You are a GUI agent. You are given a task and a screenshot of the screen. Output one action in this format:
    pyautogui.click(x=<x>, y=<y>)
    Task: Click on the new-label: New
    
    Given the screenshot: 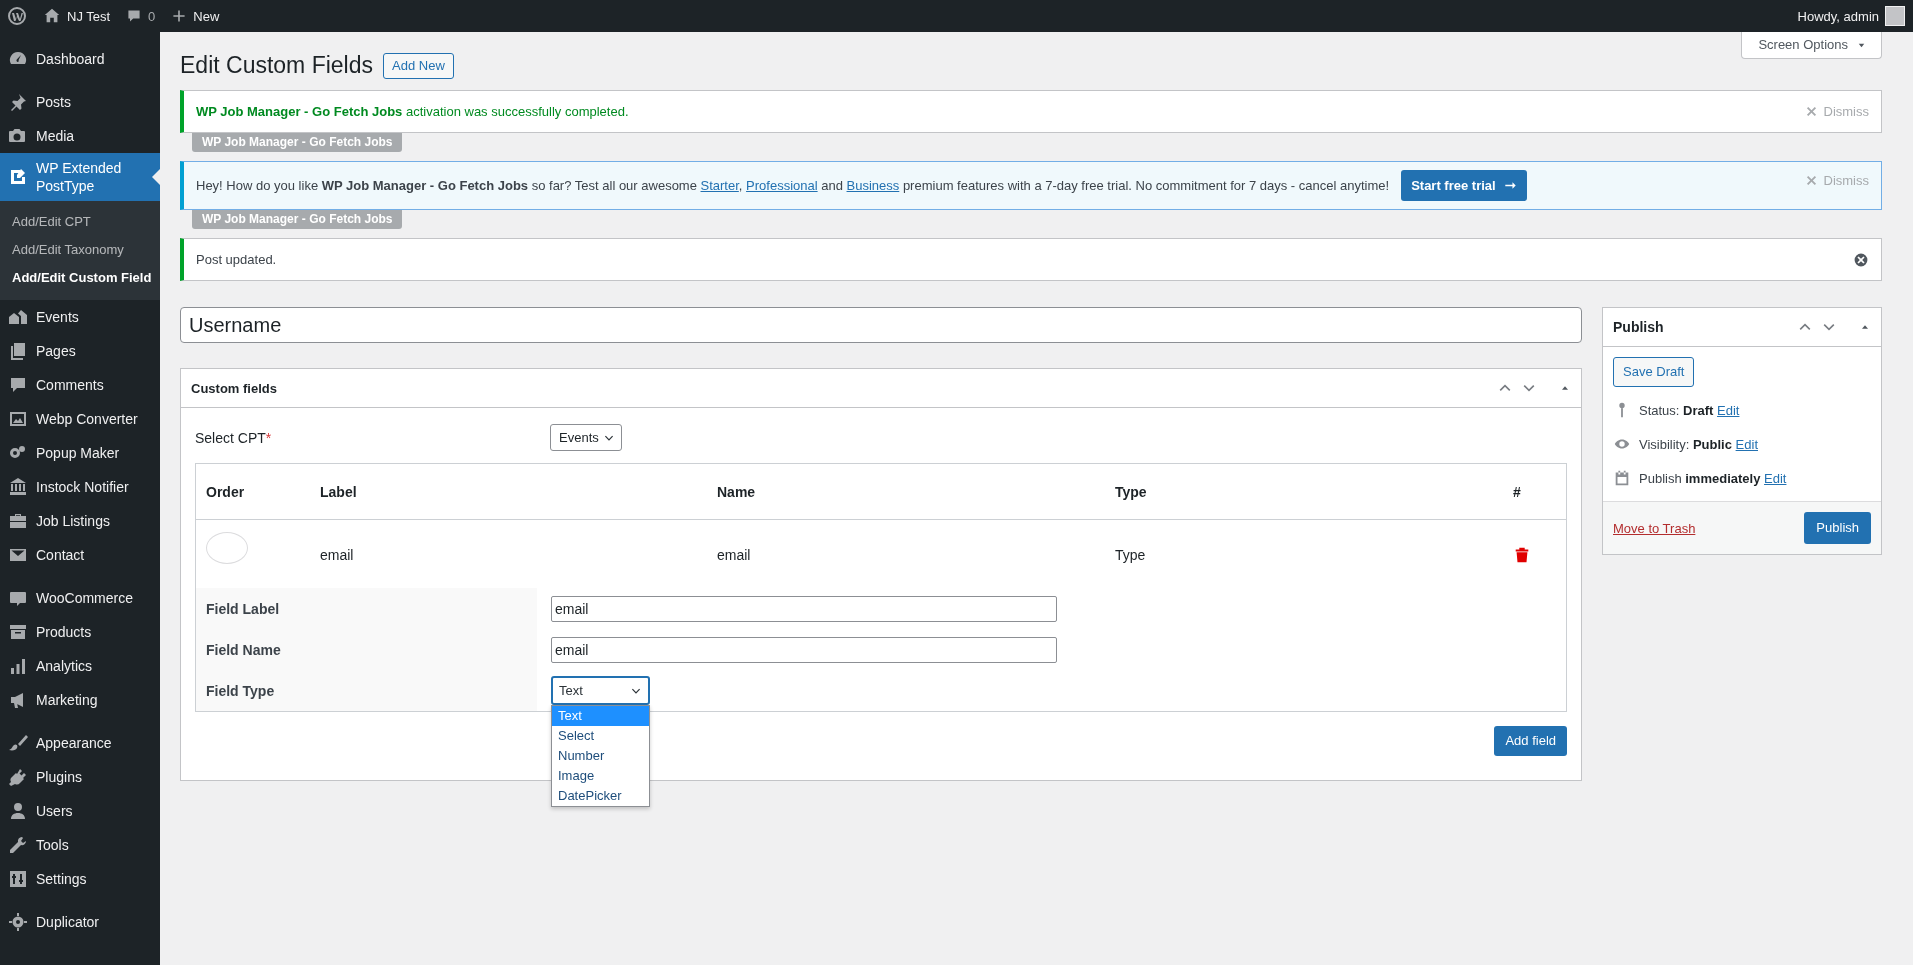 What is the action you would take?
    pyautogui.click(x=206, y=16)
    